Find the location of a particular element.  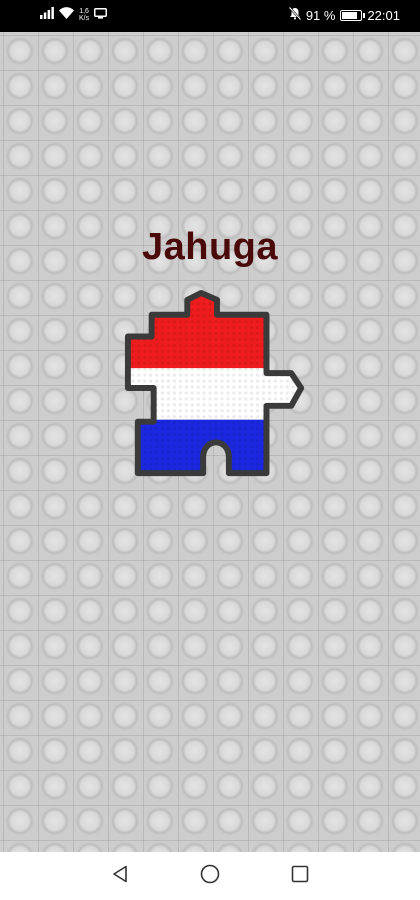

status-left-group: 1,6 K/s is located at coordinates (74, 14).